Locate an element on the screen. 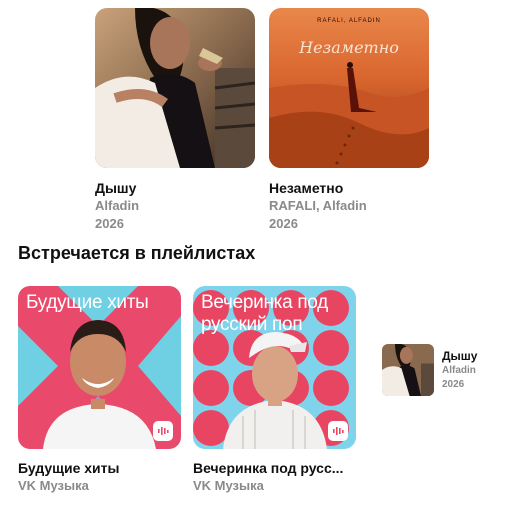 The height and width of the screenshot is (512, 512). playlist-cover: Вечеринка под русский поп is located at coordinates (274, 367).